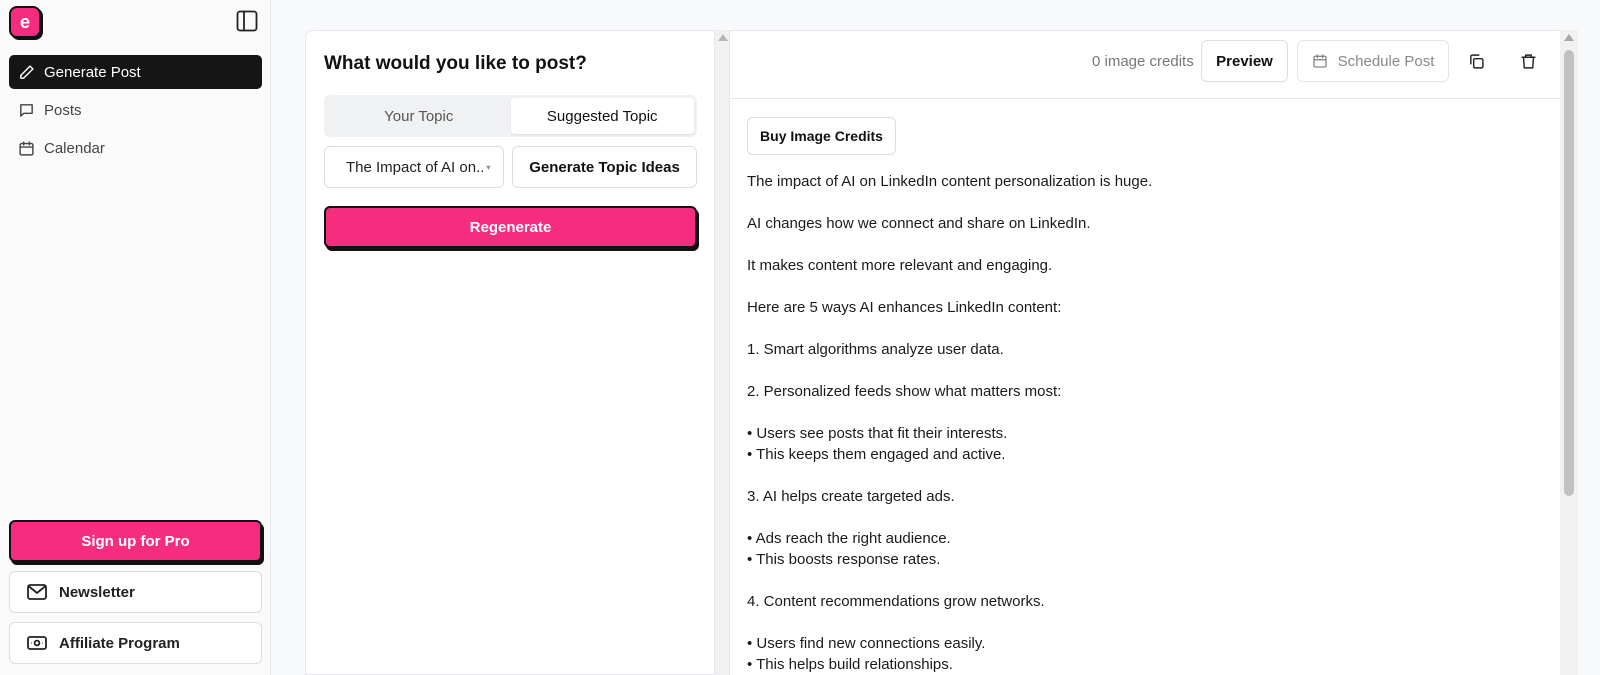 The width and height of the screenshot is (1600, 675). What do you see at coordinates (1476, 61) in the screenshot?
I see `copy-icon` at bounding box center [1476, 61].